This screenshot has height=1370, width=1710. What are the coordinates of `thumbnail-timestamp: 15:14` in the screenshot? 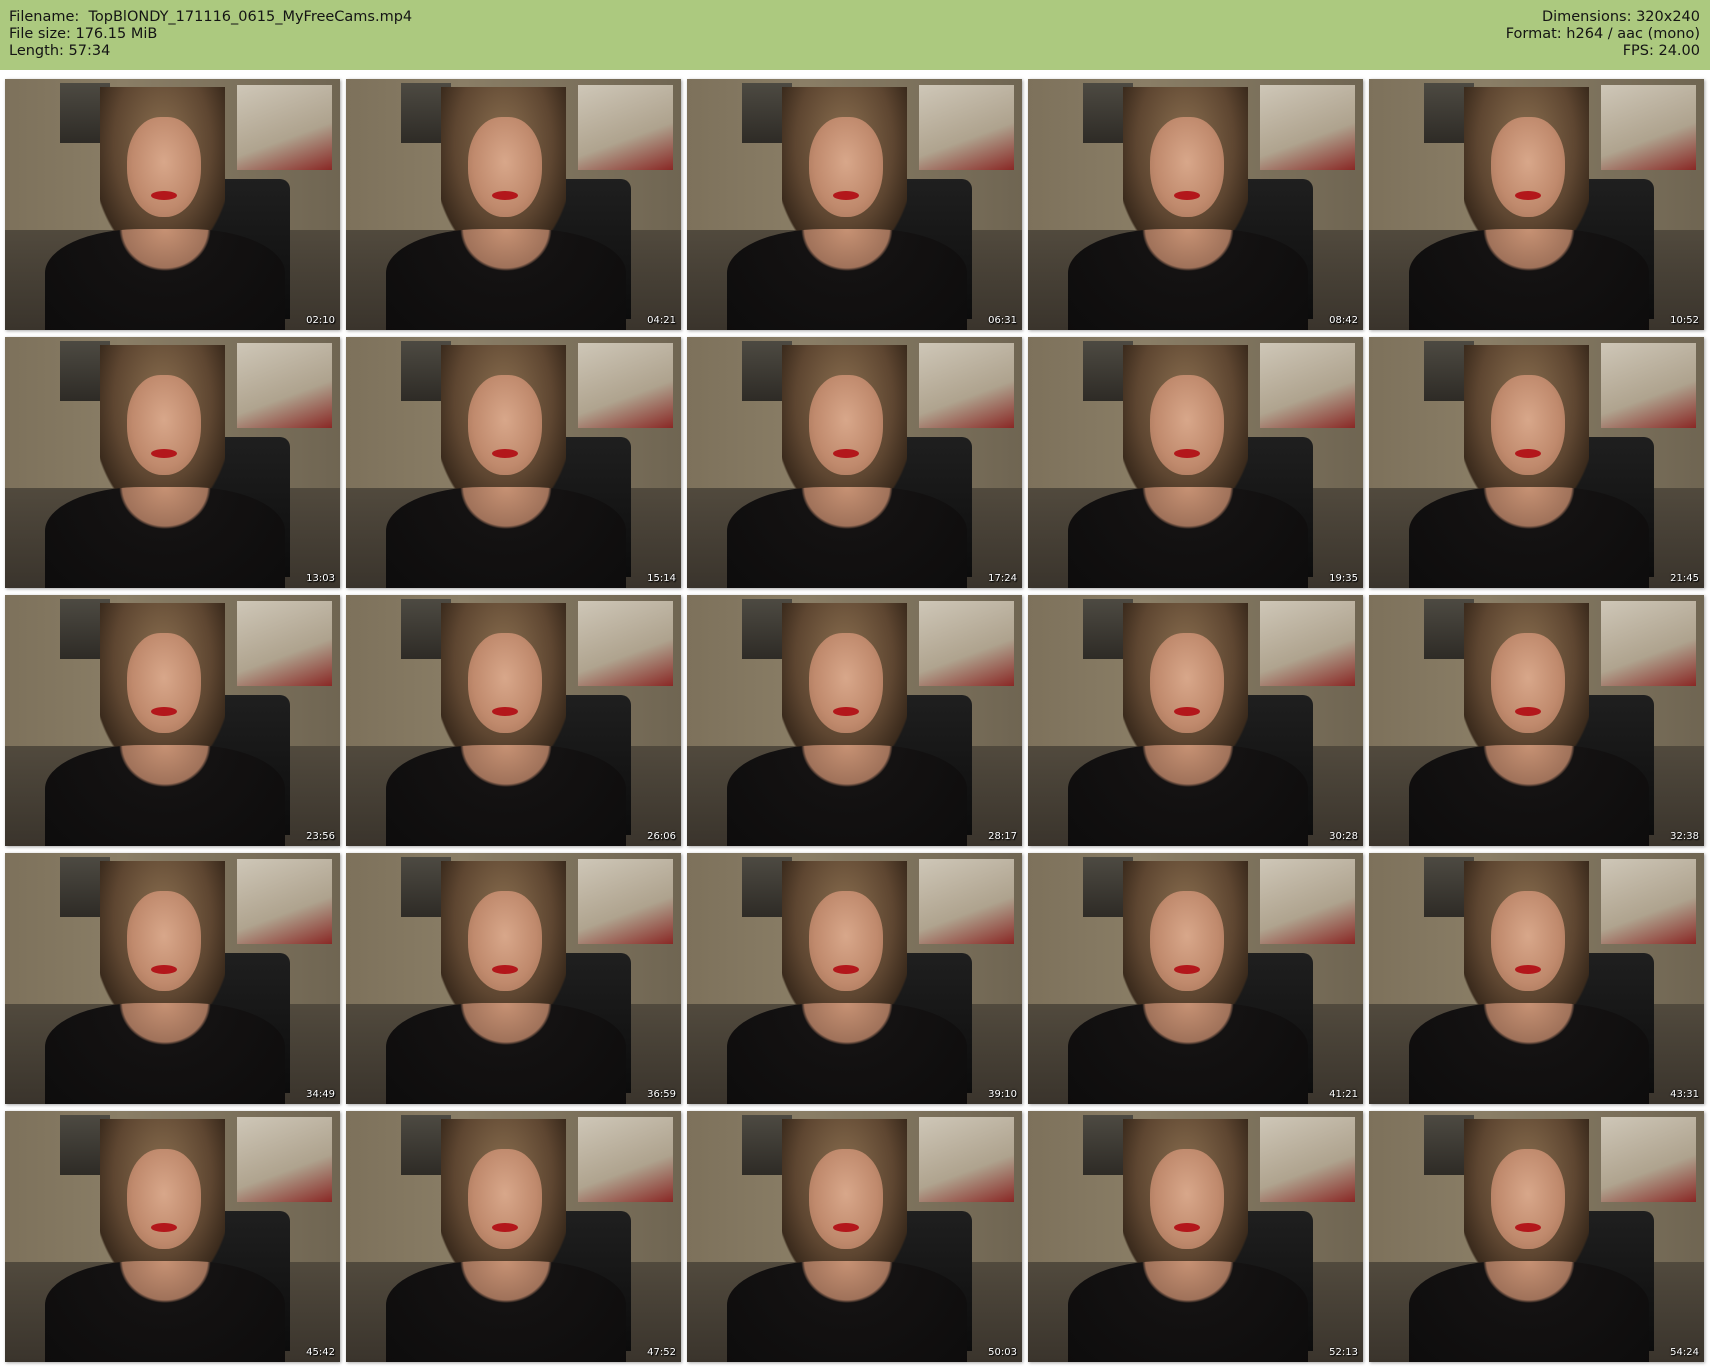 It's located at (661, 578).